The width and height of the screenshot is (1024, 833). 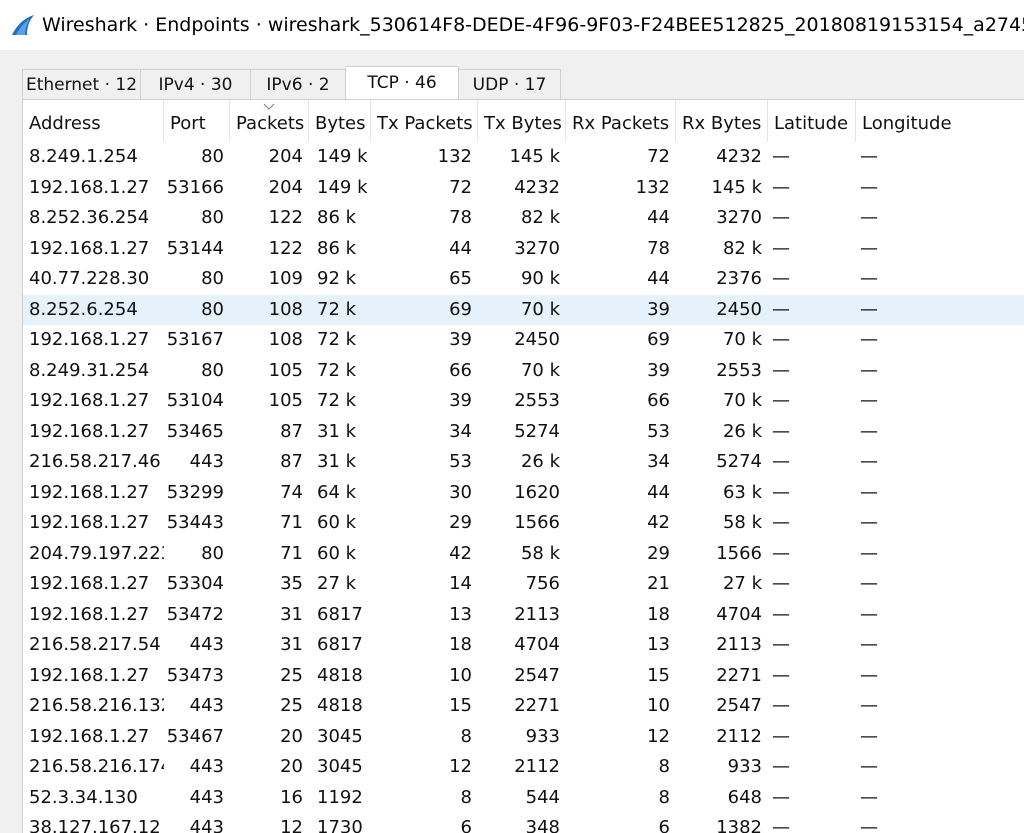 I want to click on column-header-port: Port, so click(x=197, y=121).